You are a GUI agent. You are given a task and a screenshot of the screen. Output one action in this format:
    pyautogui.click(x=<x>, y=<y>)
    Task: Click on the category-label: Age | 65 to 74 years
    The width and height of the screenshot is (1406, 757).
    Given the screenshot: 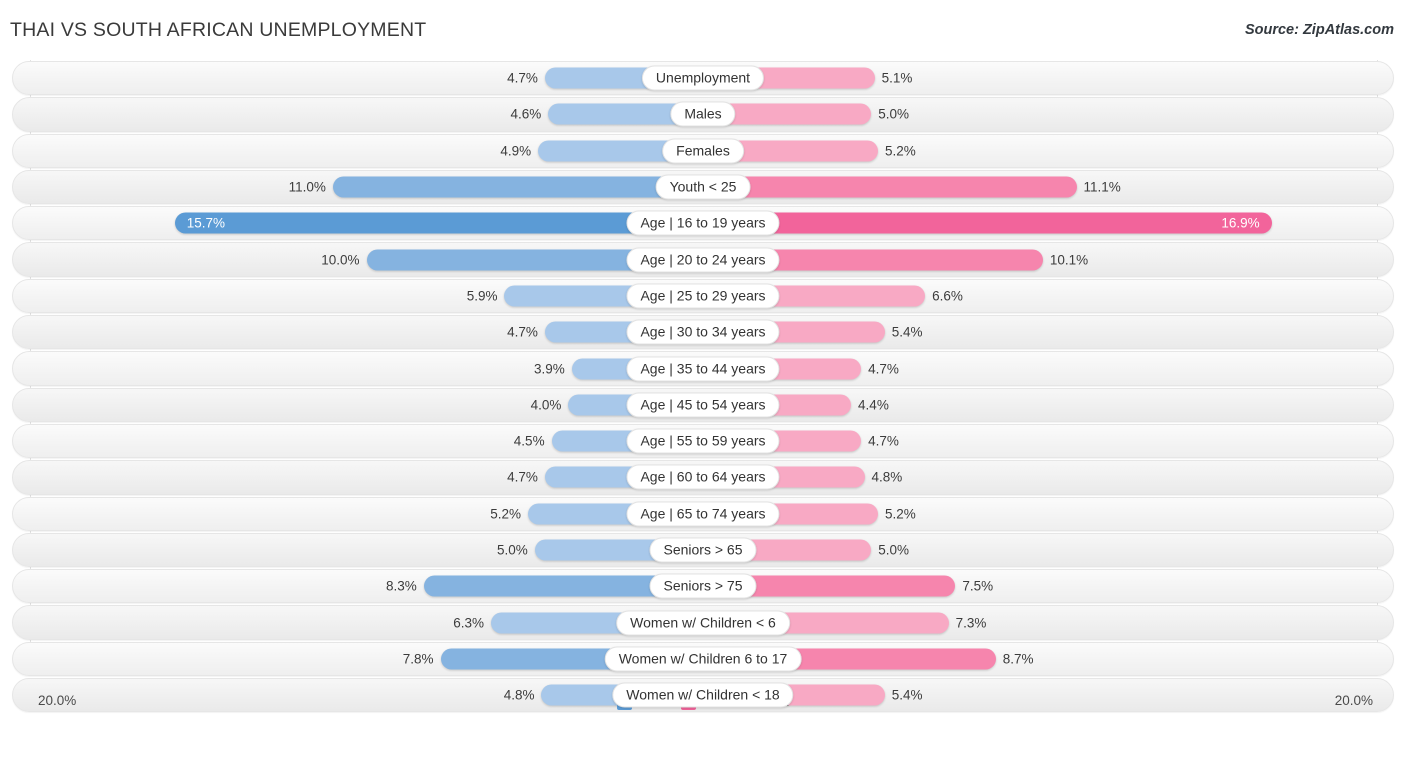 What is the action you would take?
    pyautogui.click(x=703, y=514)
    